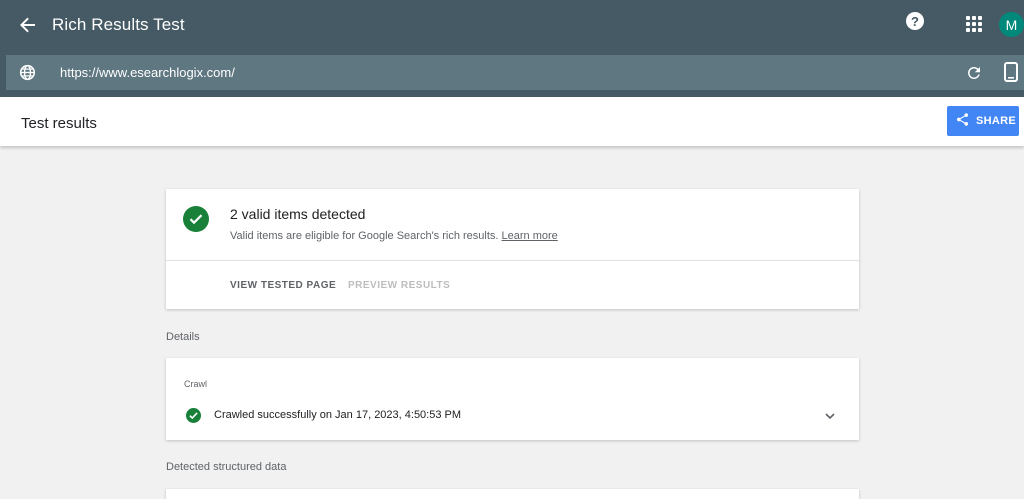 The width and height of the screenshot is (1024, 499). Describe the element at coordinates (183, 337) in the screenshot. I see `details-section-label: Details` at that location.